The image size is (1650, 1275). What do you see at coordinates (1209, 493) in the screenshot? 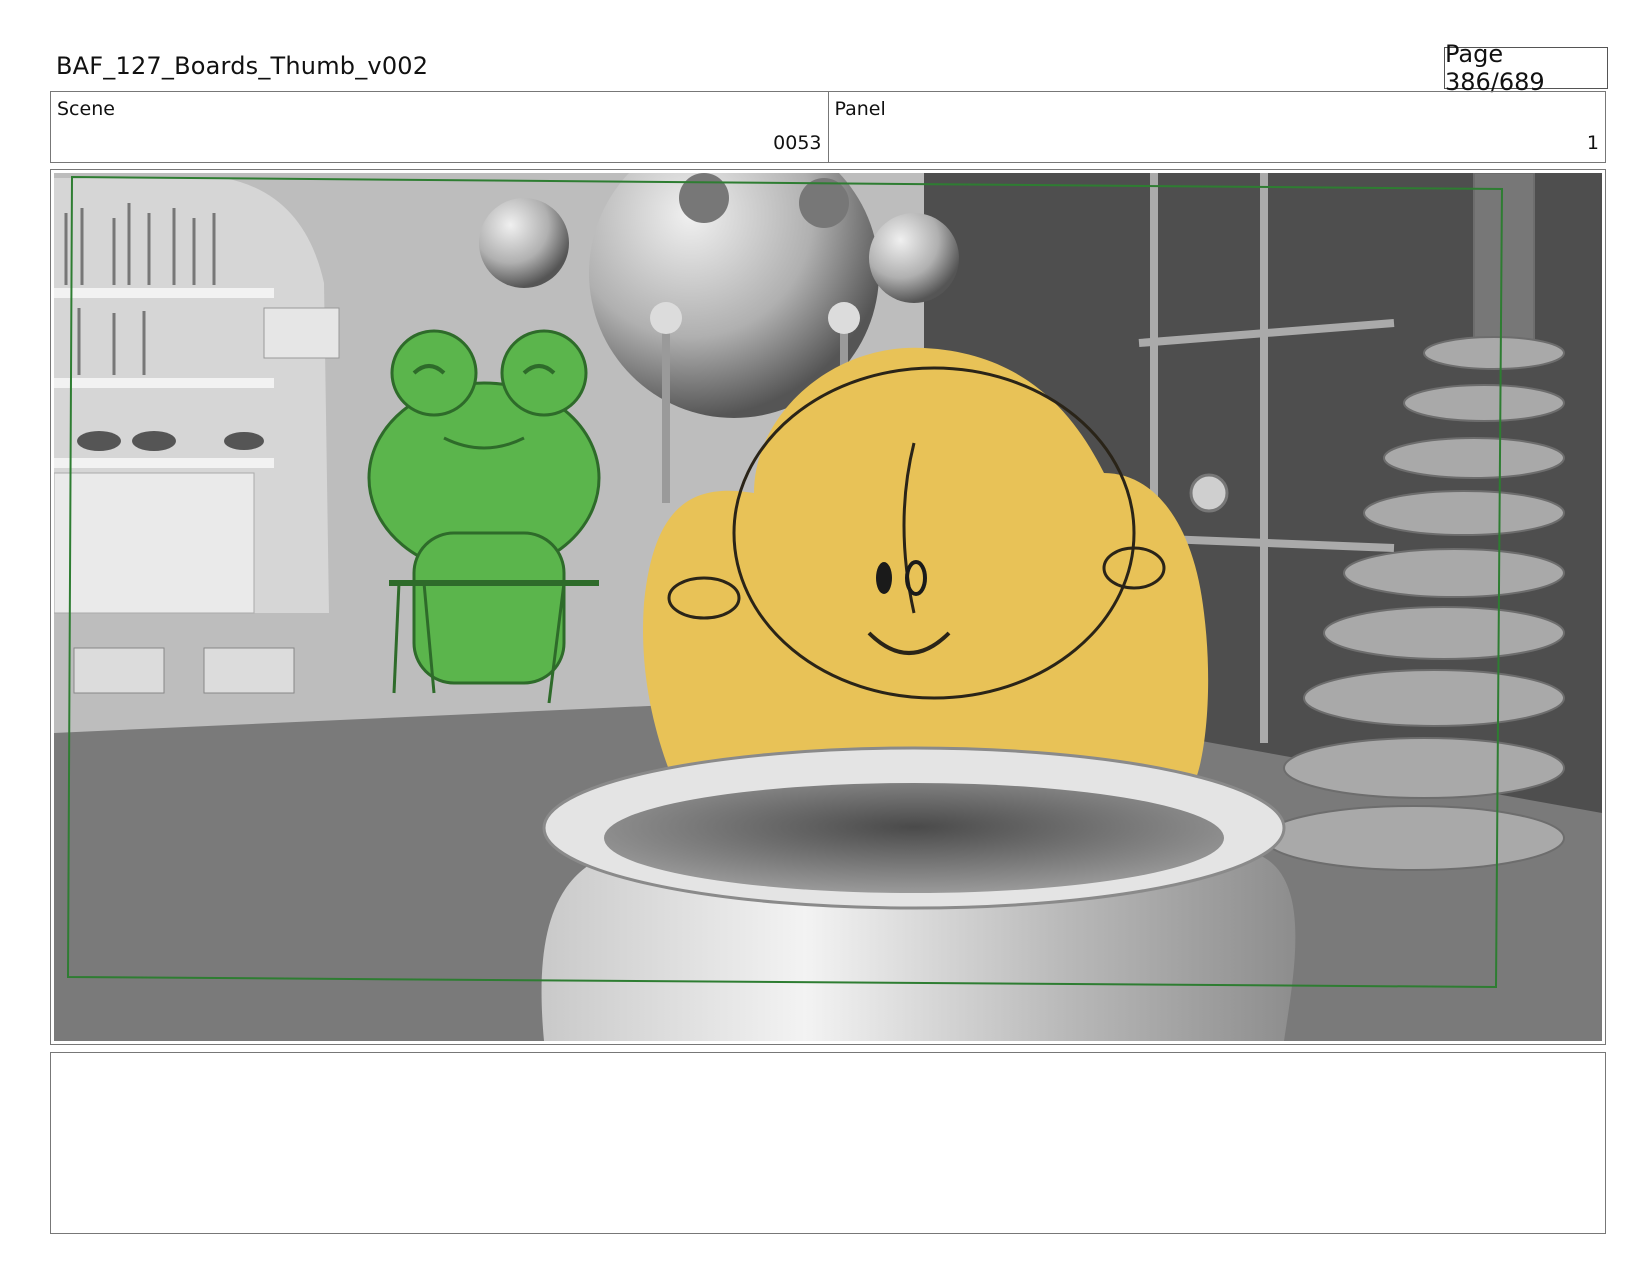
I see `wall-knob` at bounding box center [1209, 493].